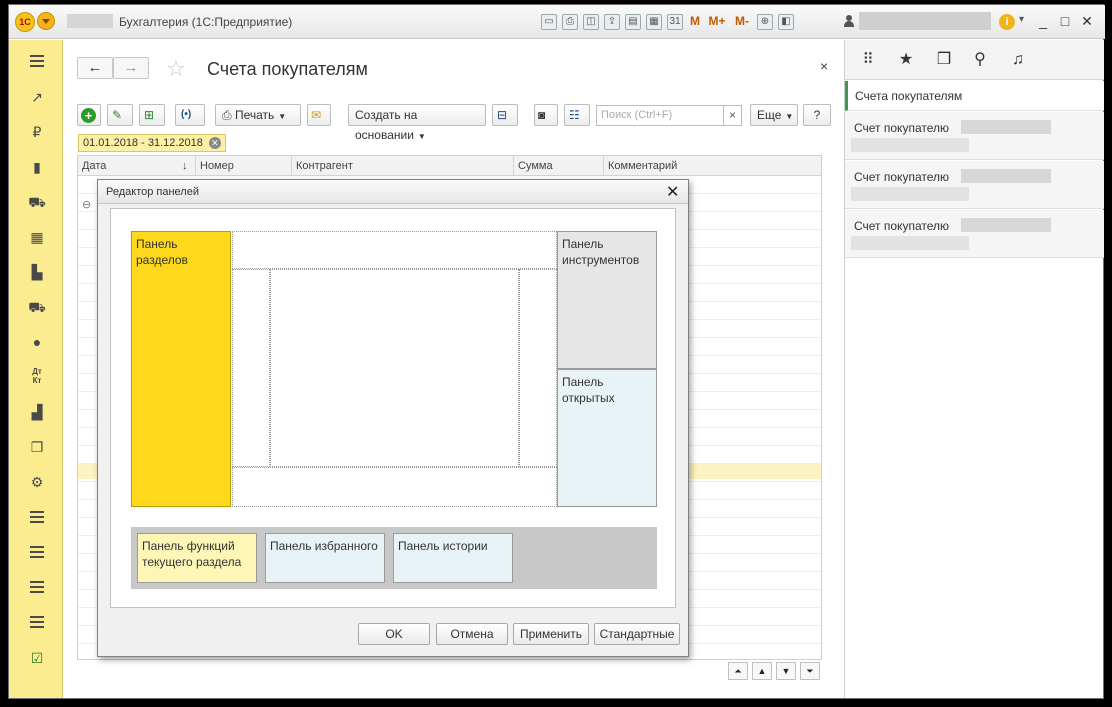 The height and width of the screenshot is (707, 1112). Describe the element at coordinates (549, 22) in the screenshot. I see `save-icon: ▭` at that location.